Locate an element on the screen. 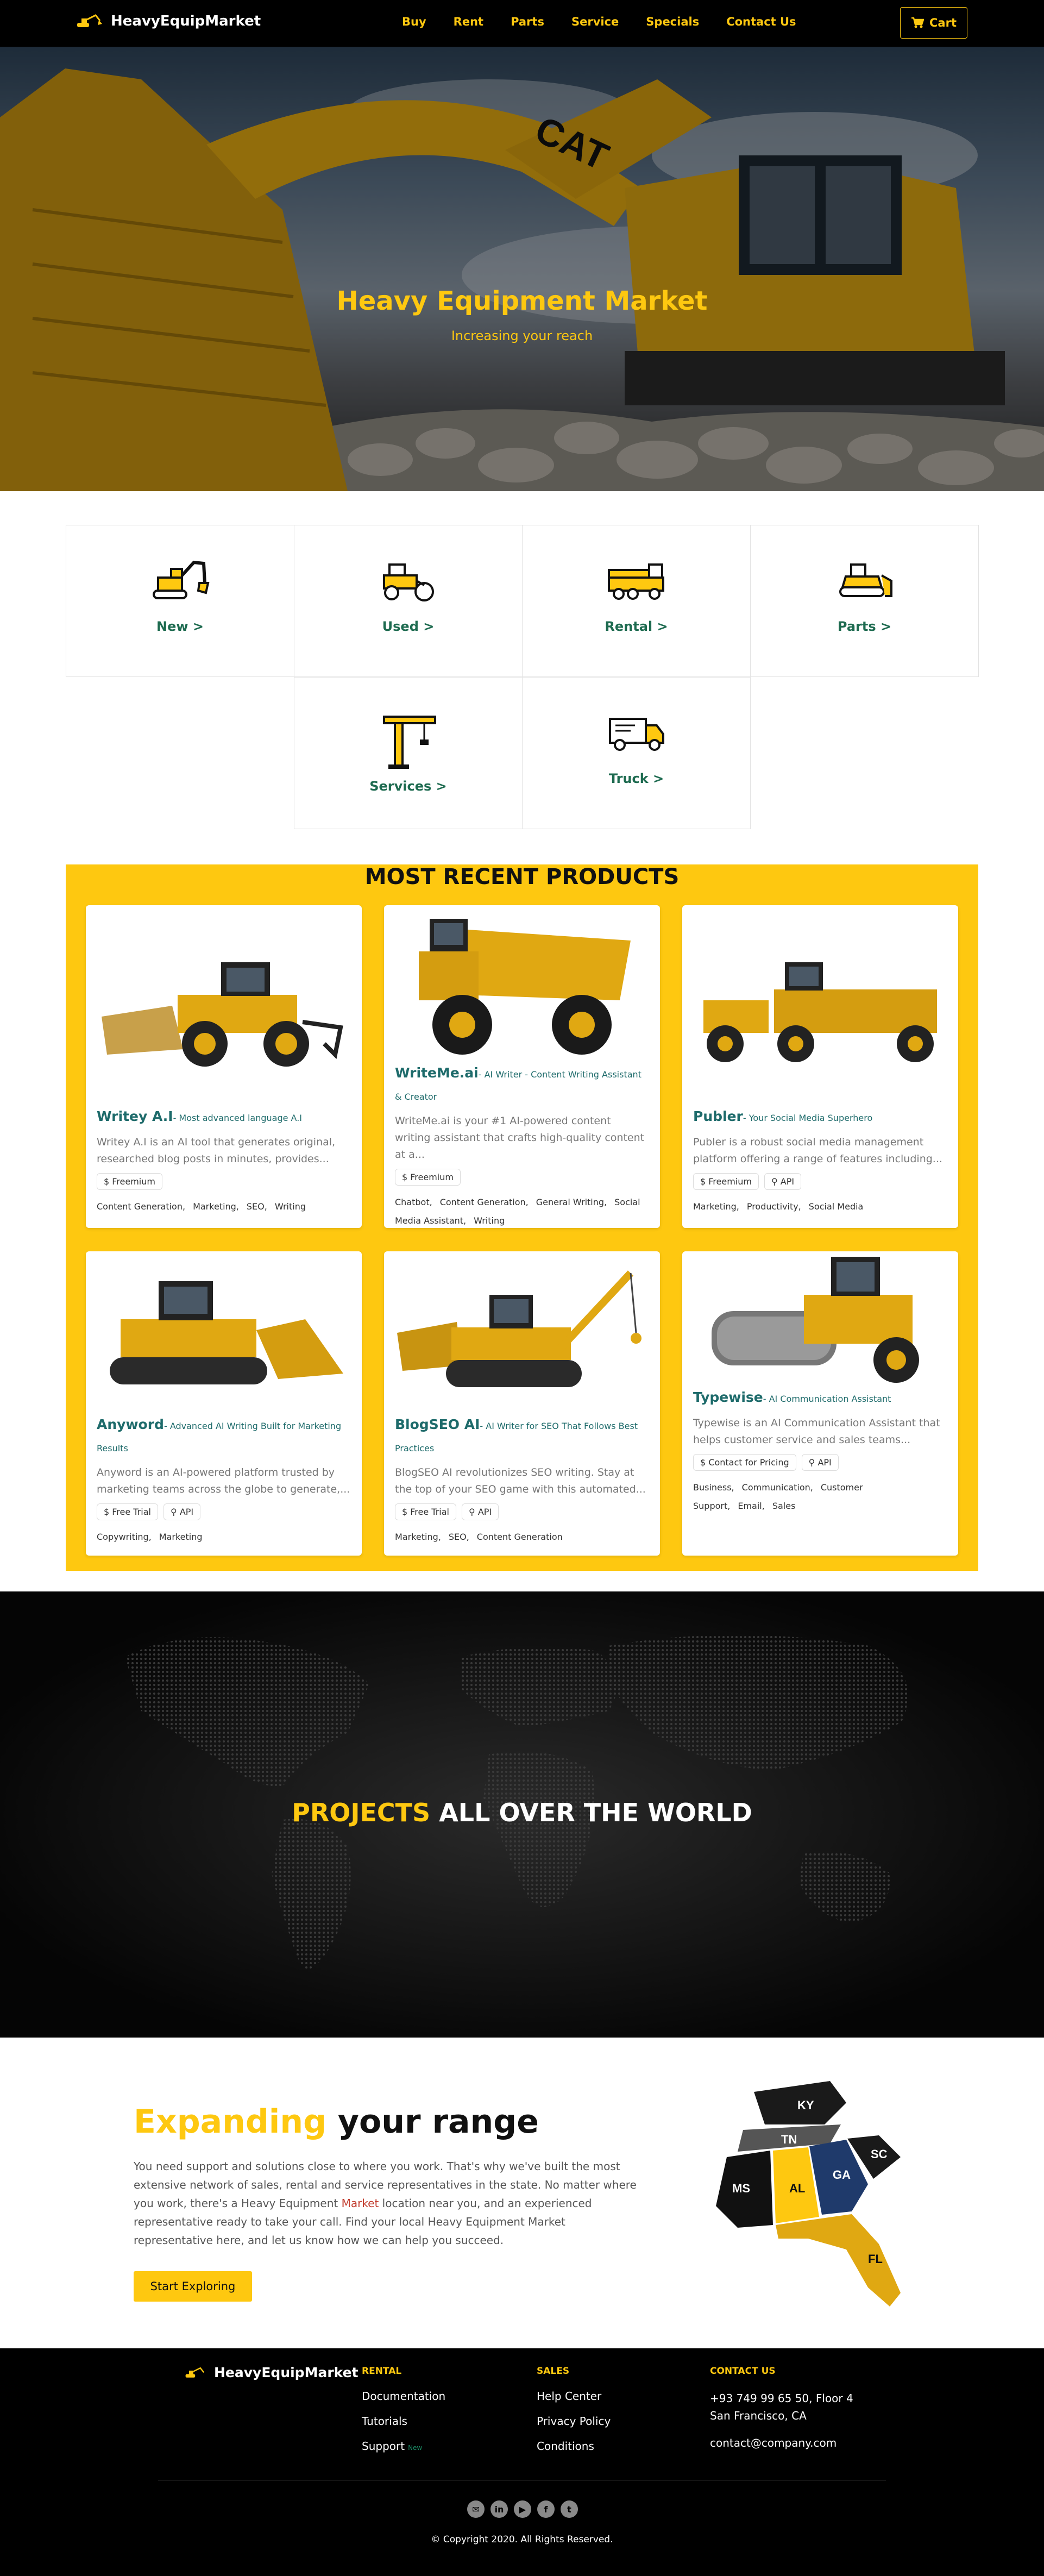 Image resolution: width=1044 pixels, height=2576 pixels. product-name: Publer is located at coordinates (718, 1116).